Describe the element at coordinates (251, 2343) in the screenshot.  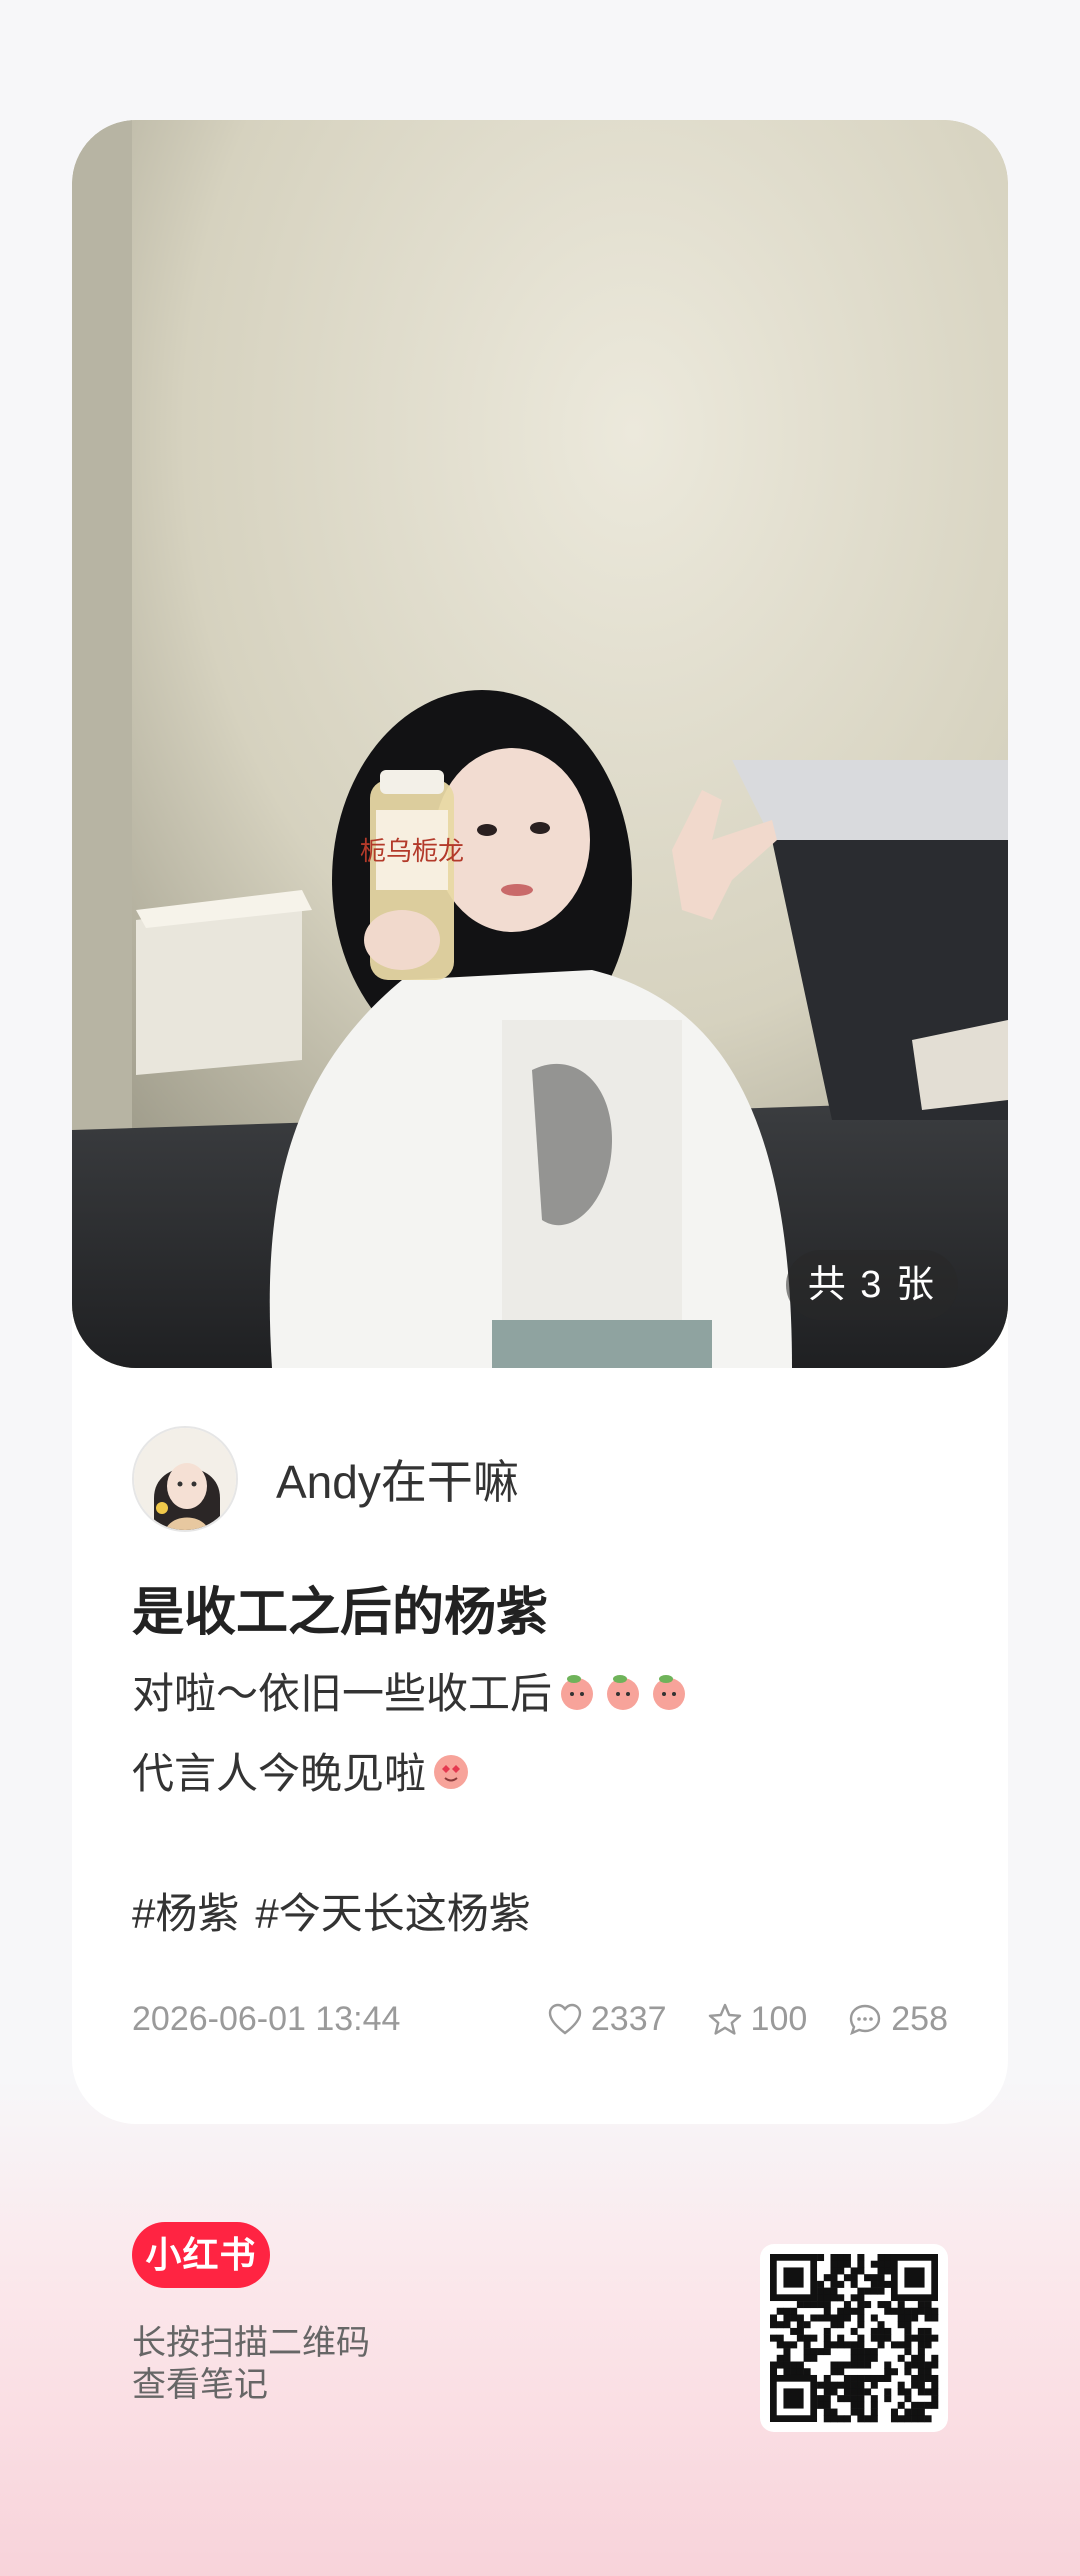
I see `scan-instruction-line-1: 长按扫描二维码` at that location.